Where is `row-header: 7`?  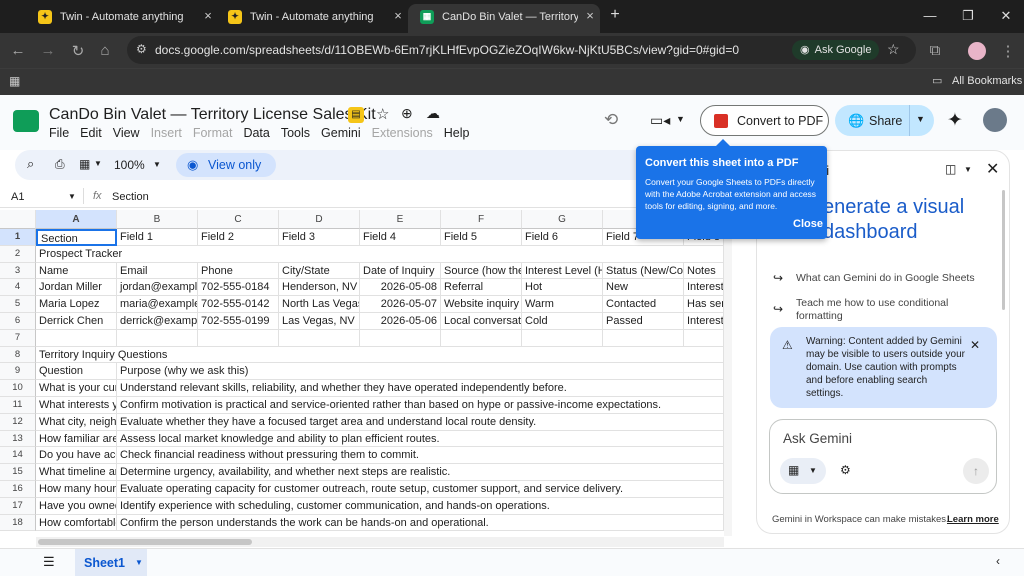
row-header: 7 is located at coordinates (18, 338).